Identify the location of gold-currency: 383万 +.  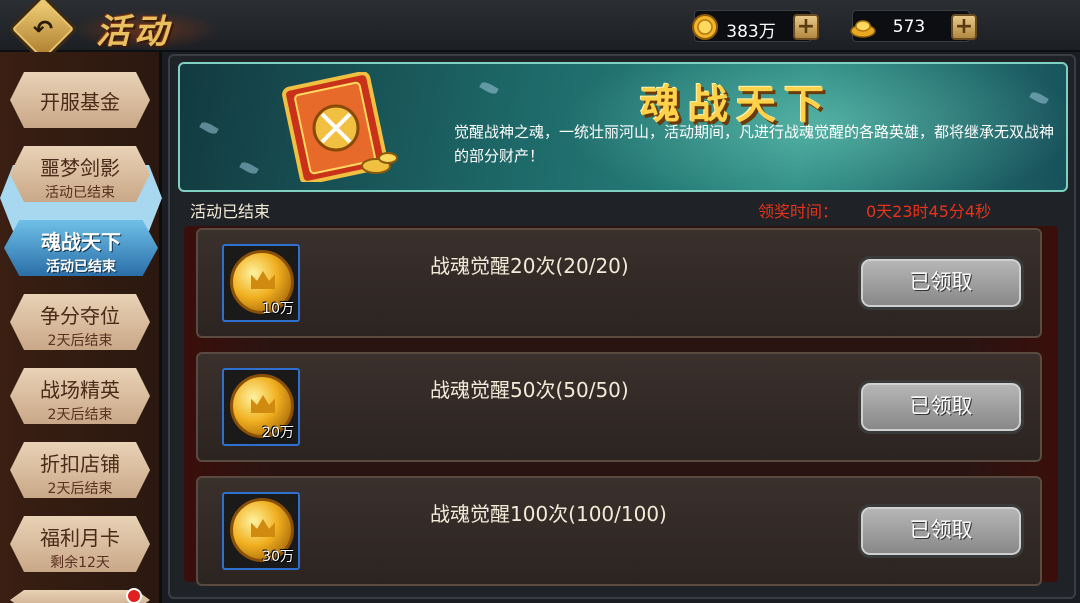
(755, 26).